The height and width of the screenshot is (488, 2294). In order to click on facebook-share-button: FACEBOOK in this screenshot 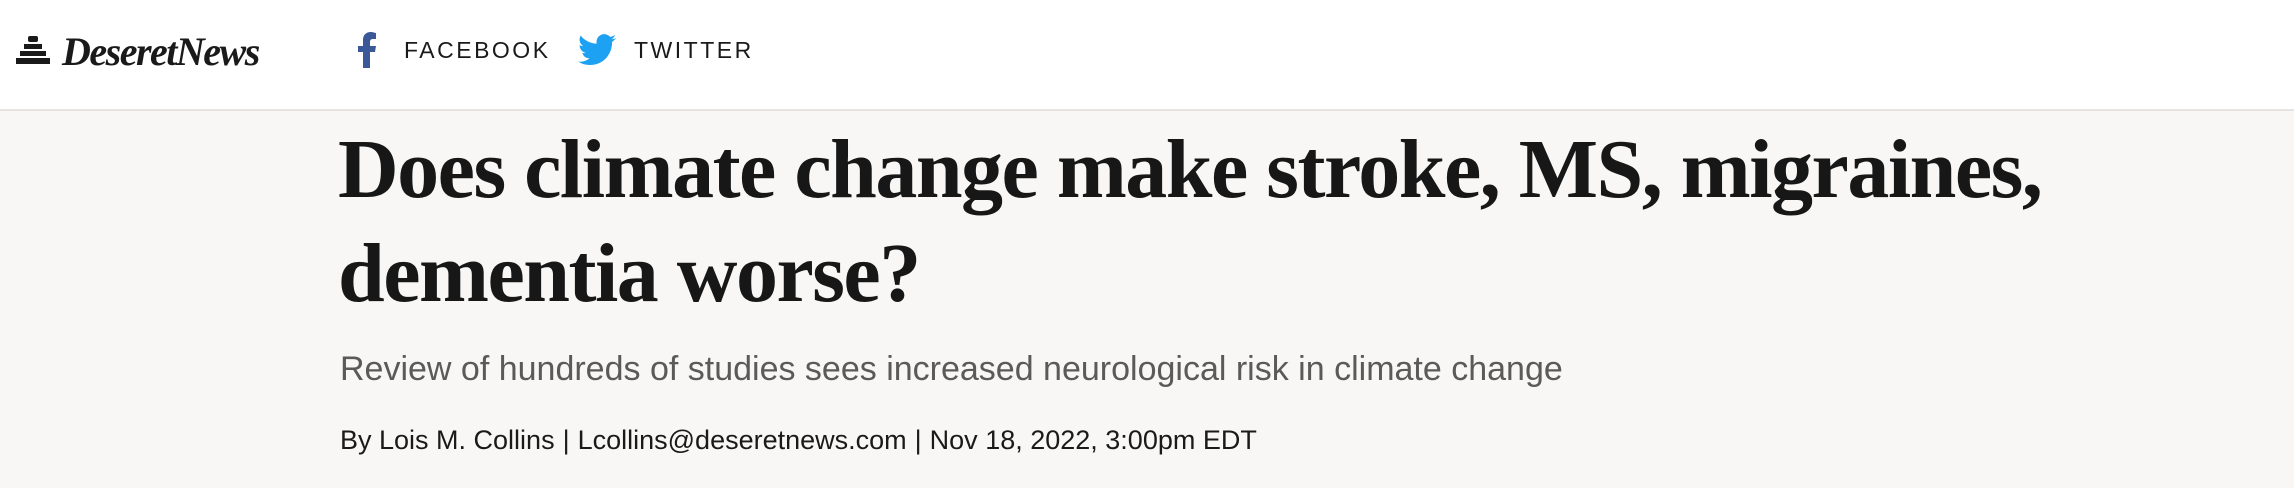, I will do `click(454, 50)`.